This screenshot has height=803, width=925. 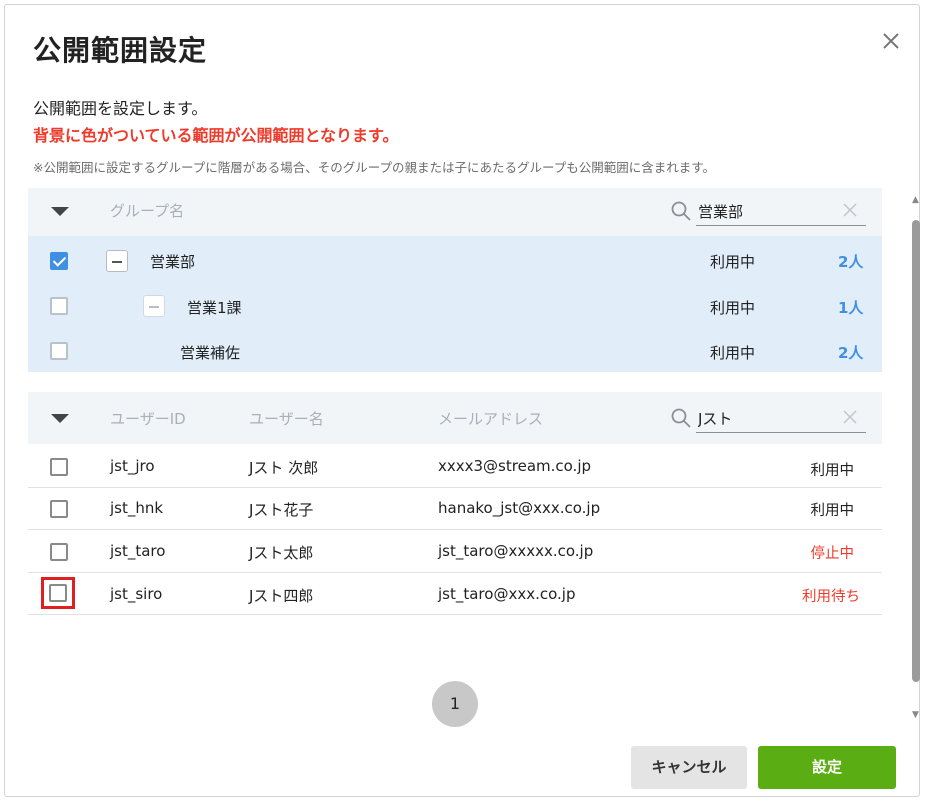 What do you see at coordinates (831, 597) in the screenshot?
I see `user-status: 利用待ち` at bounding box center [831, 597].